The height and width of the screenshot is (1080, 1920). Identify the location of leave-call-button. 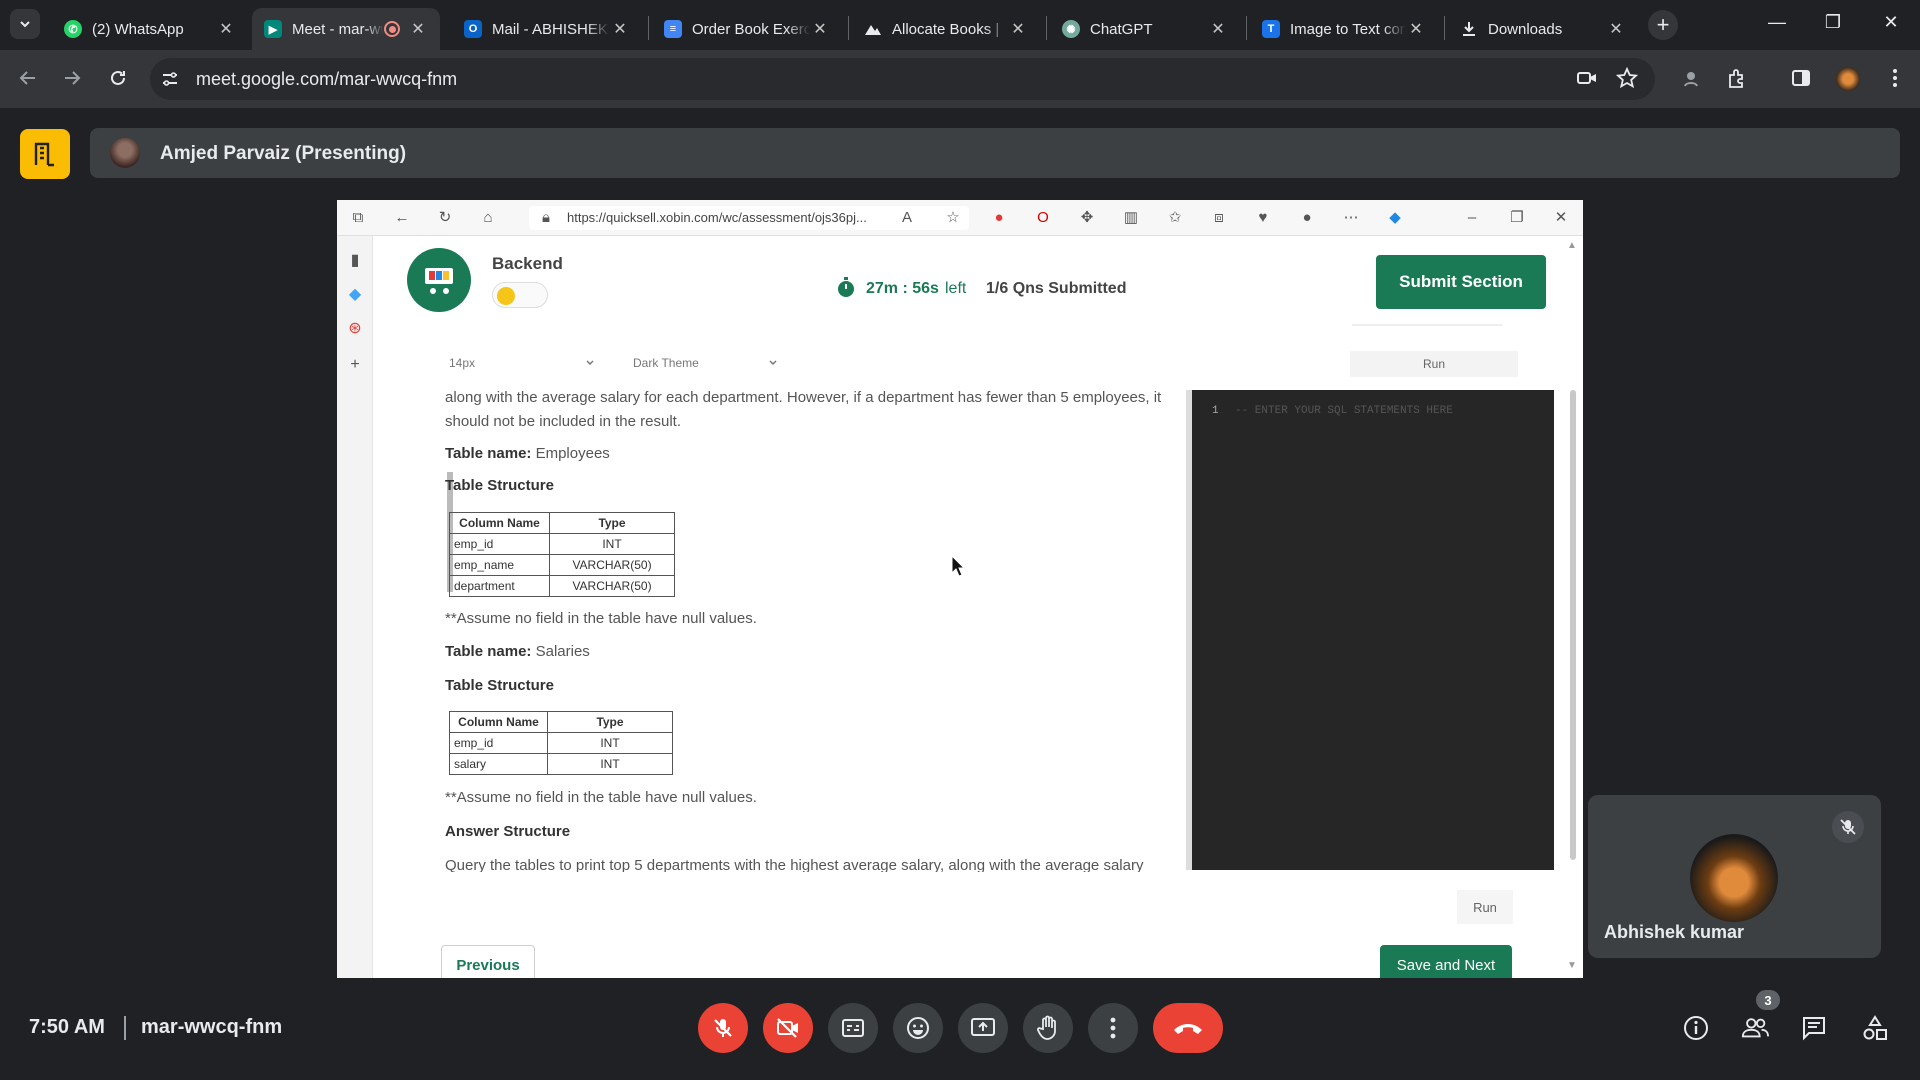
(1188, 1028).